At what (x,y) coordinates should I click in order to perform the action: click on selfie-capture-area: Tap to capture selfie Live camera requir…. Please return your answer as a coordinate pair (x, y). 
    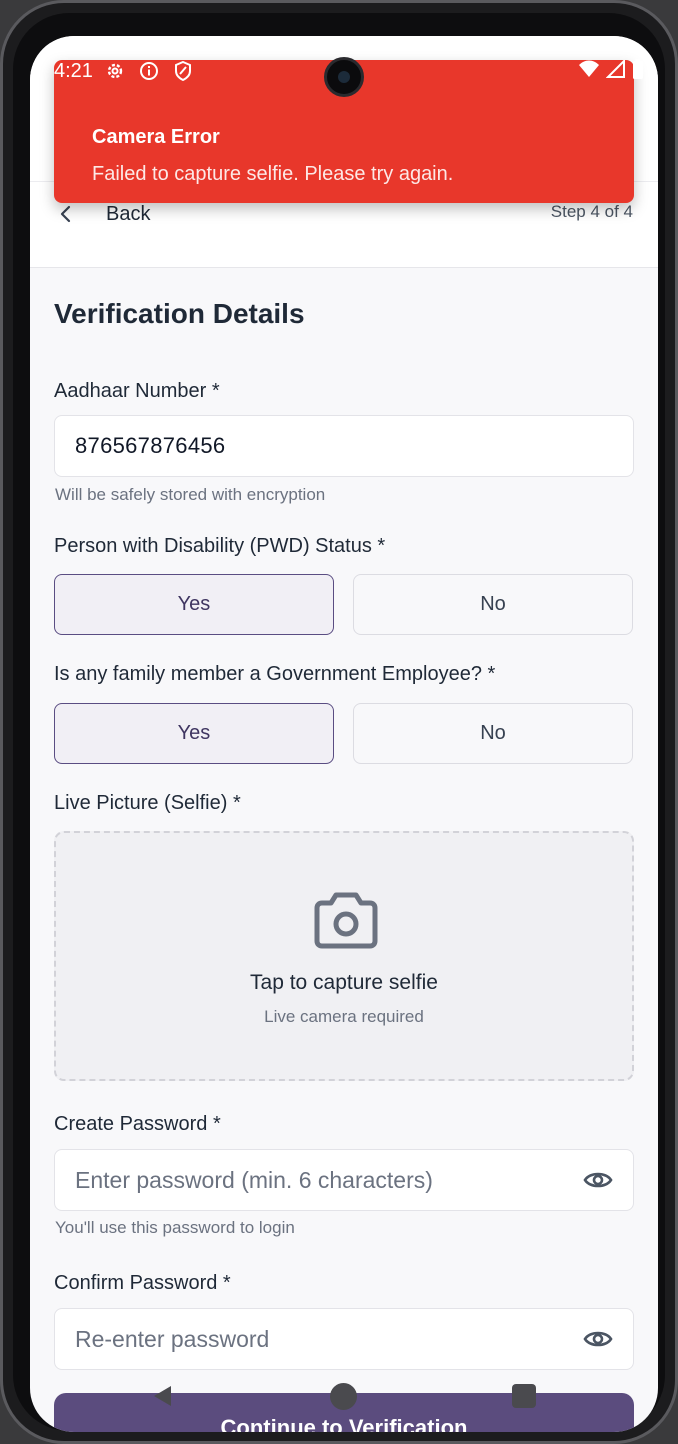
    Looking at the image, I should click on (344, 956).